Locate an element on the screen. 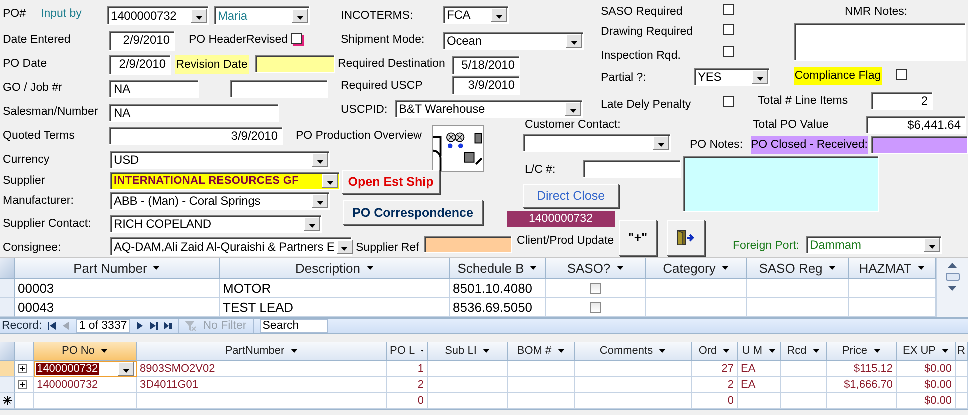 Image resolution: width=968 pixels, height=415 pixels. combo-box: USD is located at coordinates (220, 160).